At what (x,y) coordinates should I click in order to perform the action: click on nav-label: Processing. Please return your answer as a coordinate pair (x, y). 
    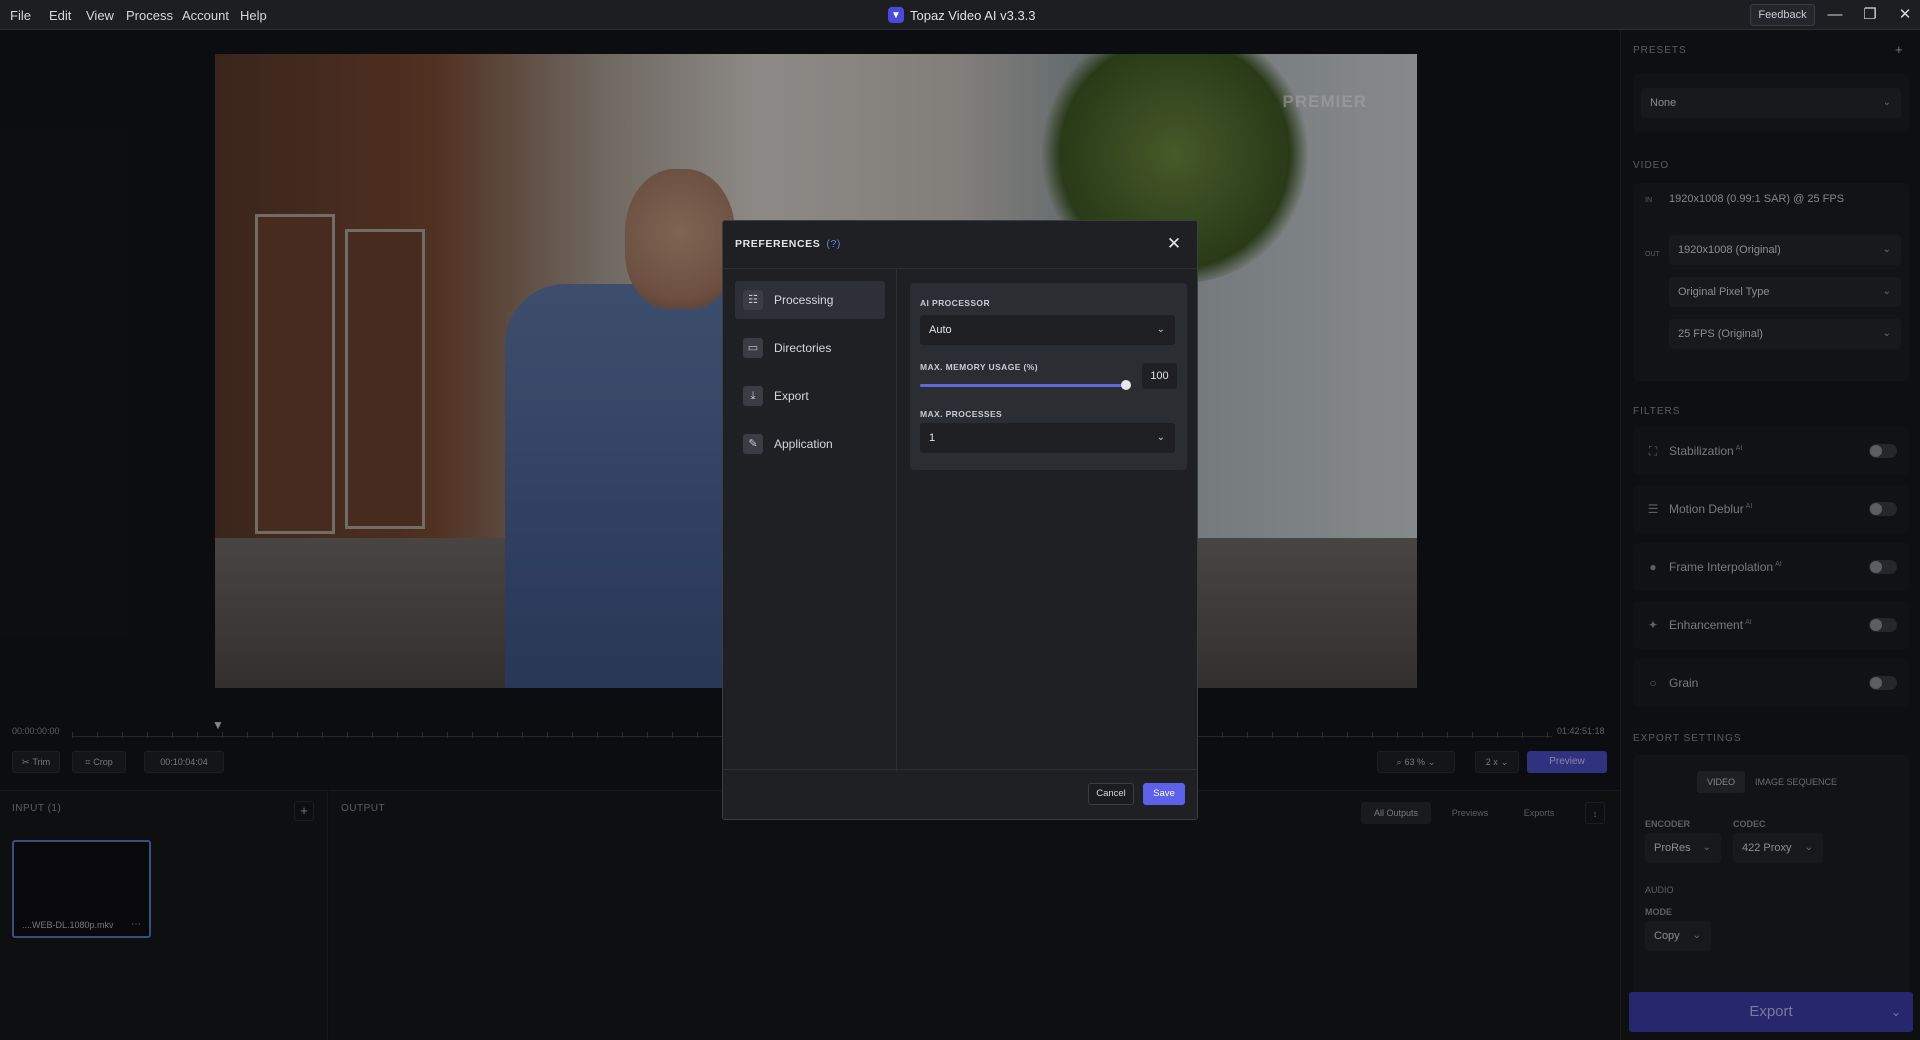
    Looking at the image, I should click on (804, 300).